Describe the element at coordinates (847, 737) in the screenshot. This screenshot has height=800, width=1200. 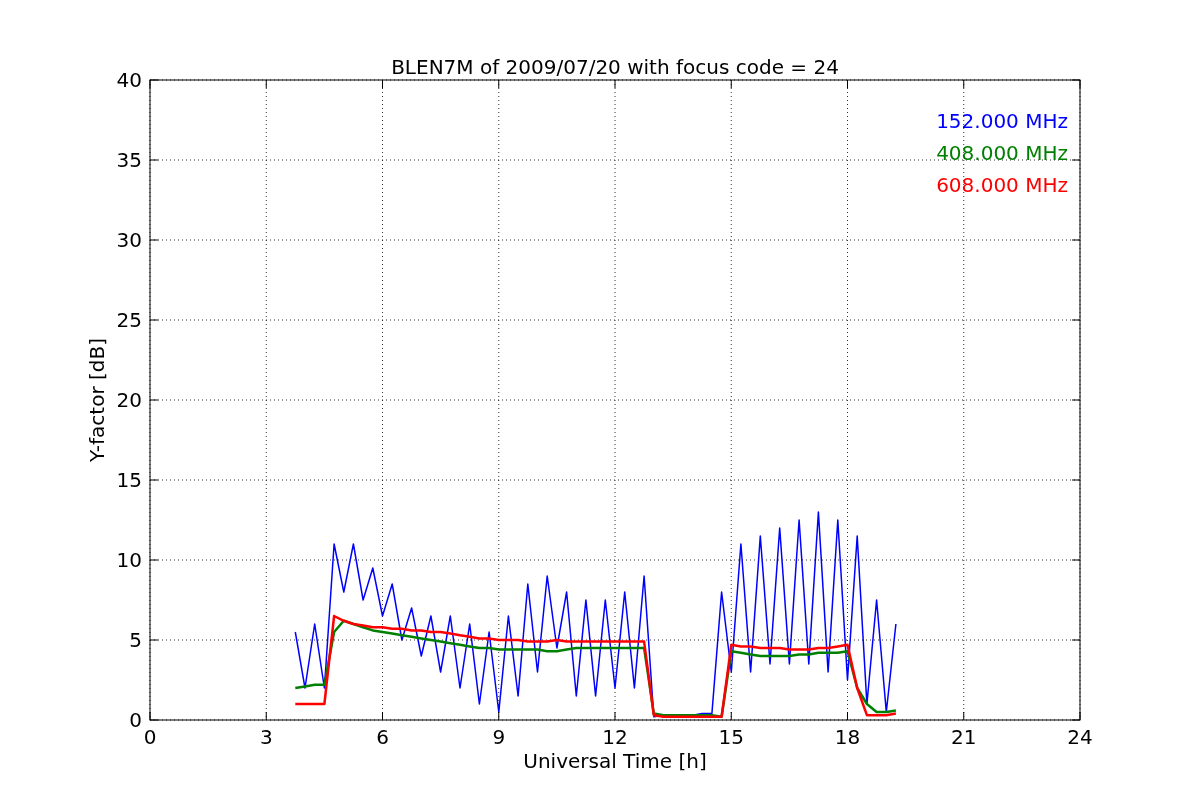
I see `tick-label: 18` at that location.